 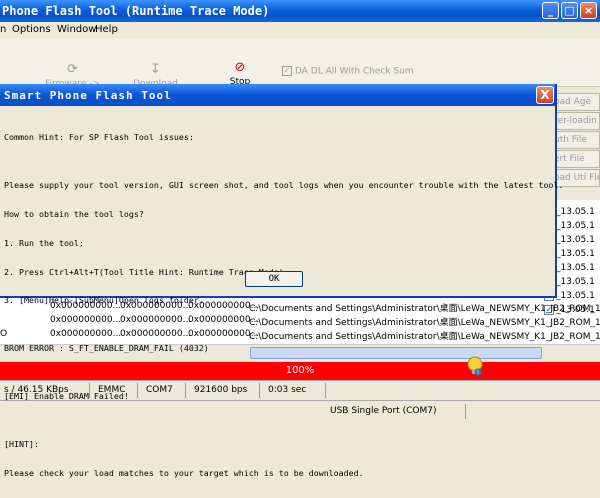 I want to click on firmware-upgrade-icon: ⟳, so click(x=72, y=69).